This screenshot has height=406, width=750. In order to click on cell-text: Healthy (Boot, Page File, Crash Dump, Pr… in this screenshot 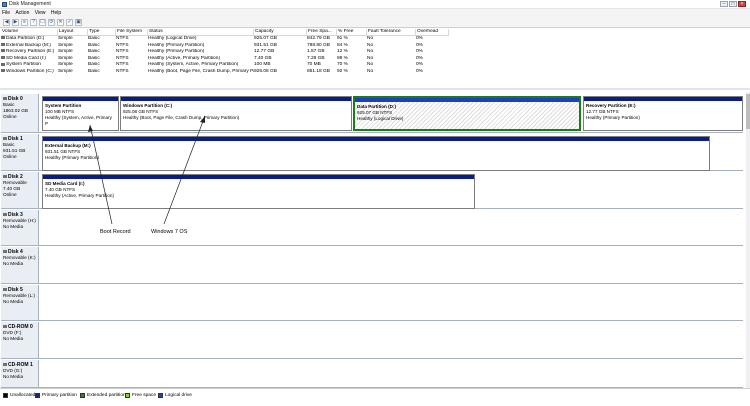, I will do `click(201, 71)`.